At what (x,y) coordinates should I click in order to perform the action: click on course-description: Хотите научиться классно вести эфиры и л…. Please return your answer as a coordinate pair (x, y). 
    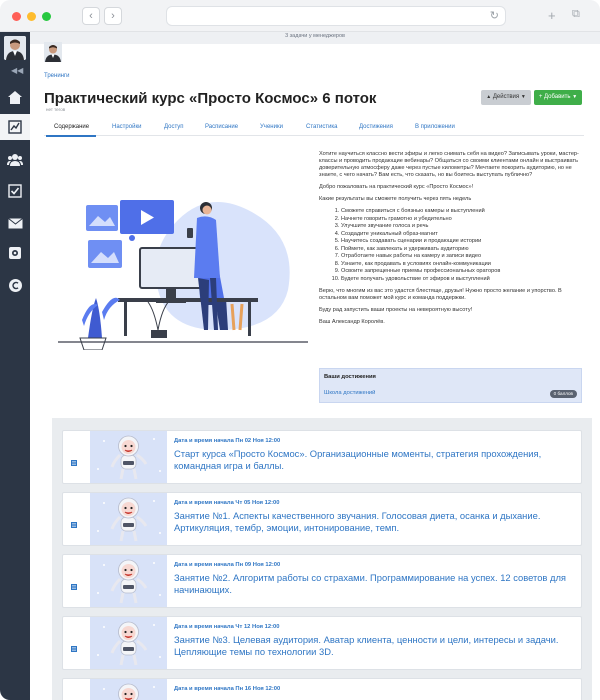
    Looking at the image, I should click on (451, 241).